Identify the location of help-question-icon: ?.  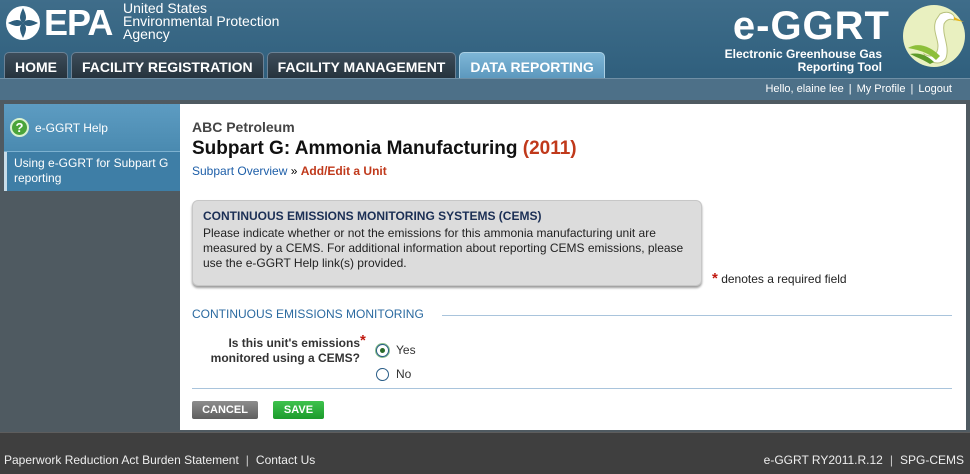
(19, 127).